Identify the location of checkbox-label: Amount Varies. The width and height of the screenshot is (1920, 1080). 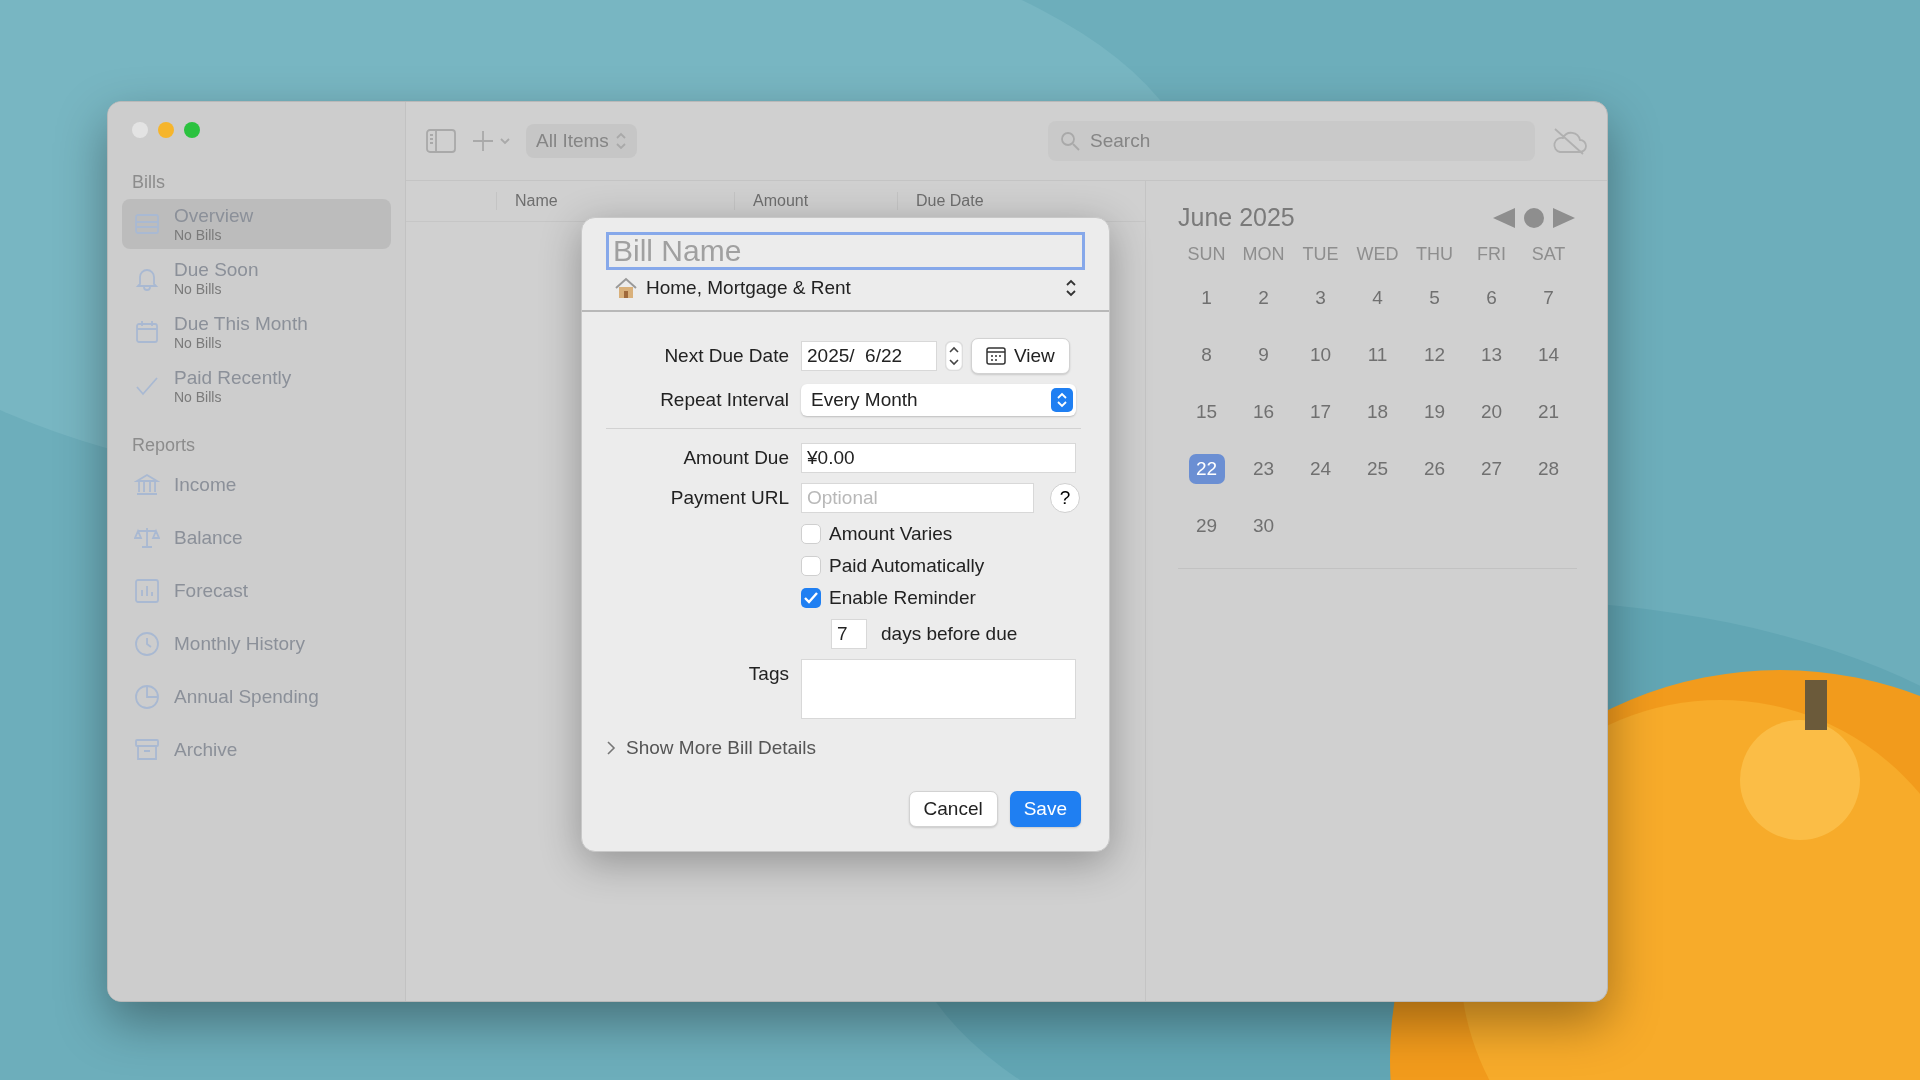
(891, 534).